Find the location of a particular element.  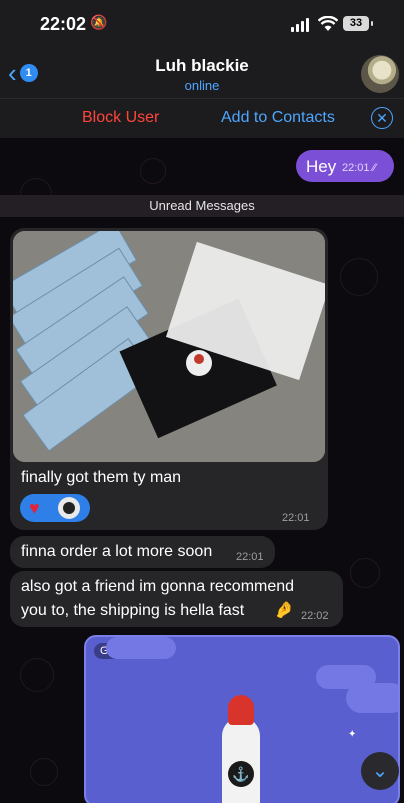

scroll-down-button: ⌄ is located at coordinates (380, 771).